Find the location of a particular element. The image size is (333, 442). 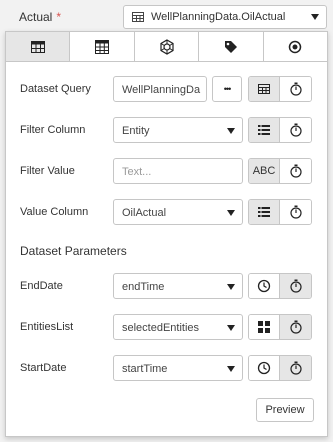

dataset-query-label: Dataset Query is located at coordinates (55, 89).